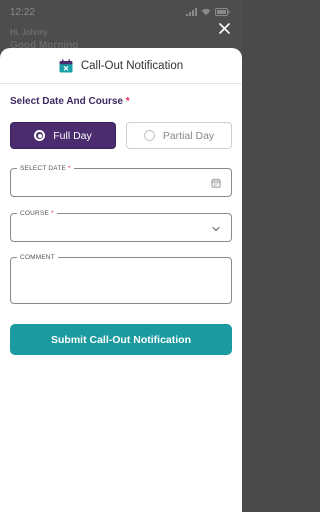 This screenshot has width=320, height=512. Describe the element at coordinates (132, 65) in the screenshot. I see `sheet-title: Call-Out Notification` at that location.